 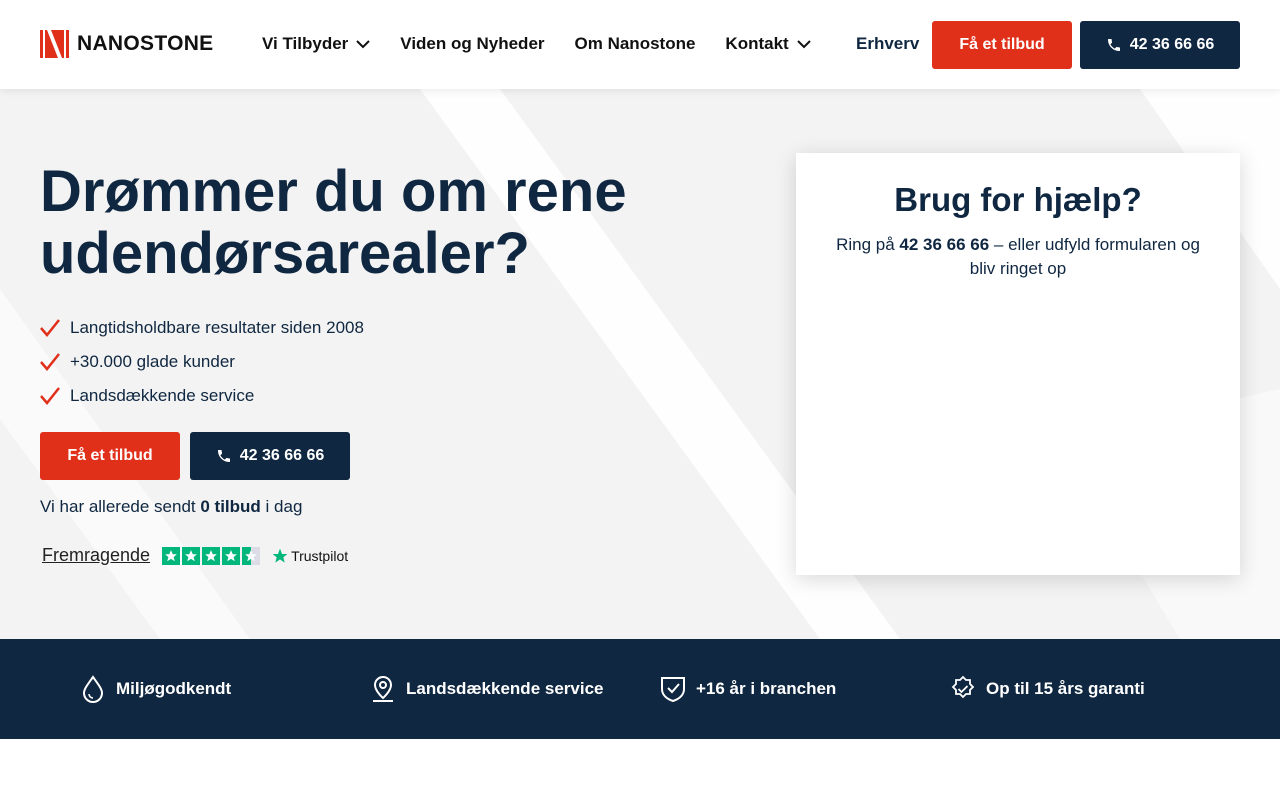 I want to click on usp-item-service: Landsdækkende service, so click(x=486, y=689).